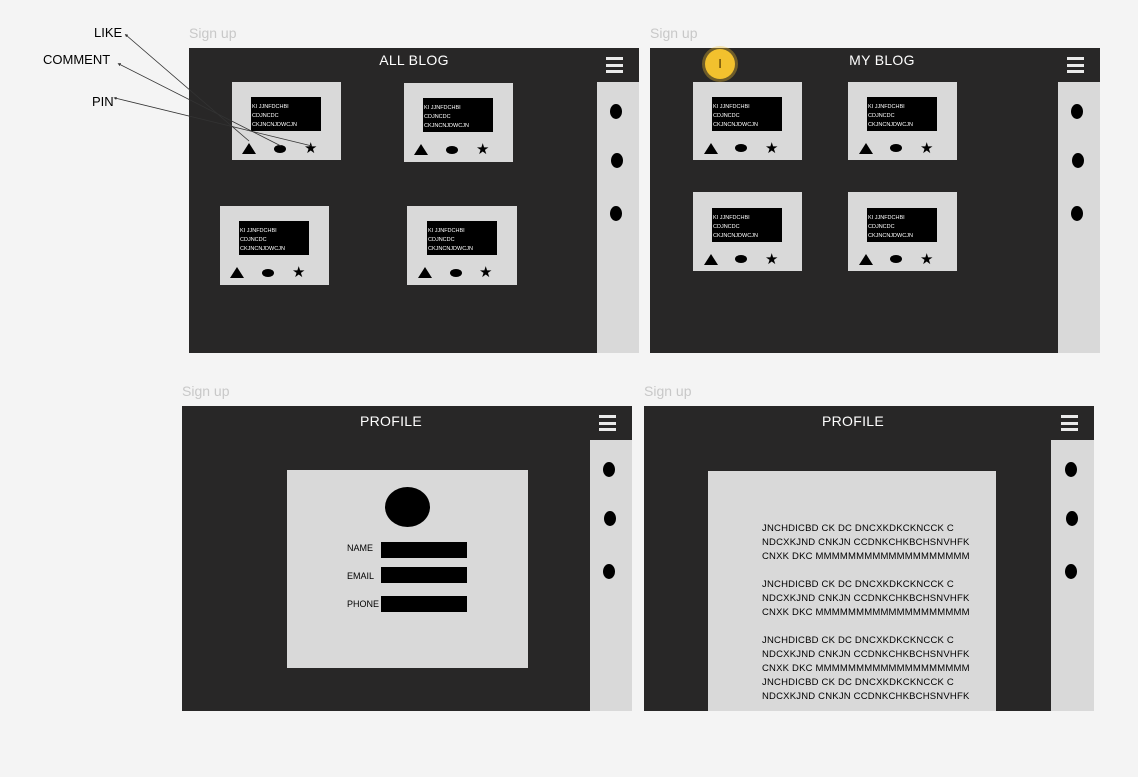 This screenshot has width=1138, height=777. Describe the element at coordinates (103, 101) in the screenshot. I see `annotation-pin: PIN` at that location.